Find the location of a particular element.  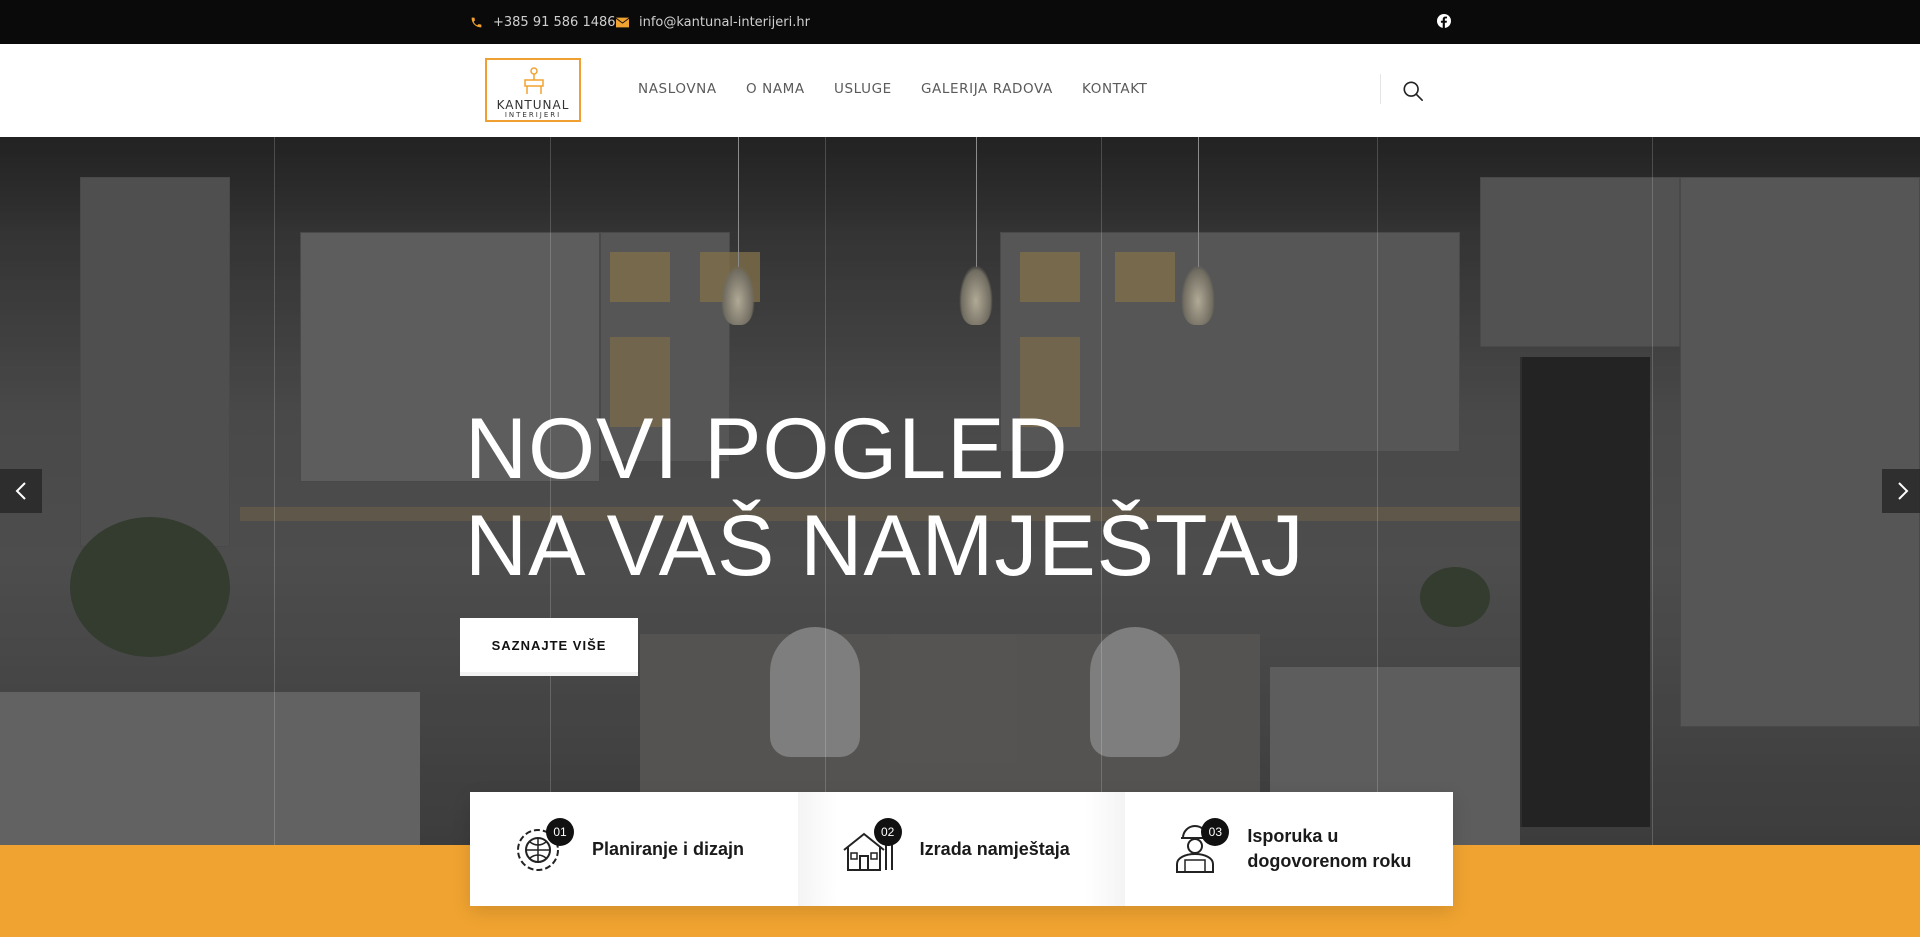

chevron-right-icon is located at coordinates (1903, 491).